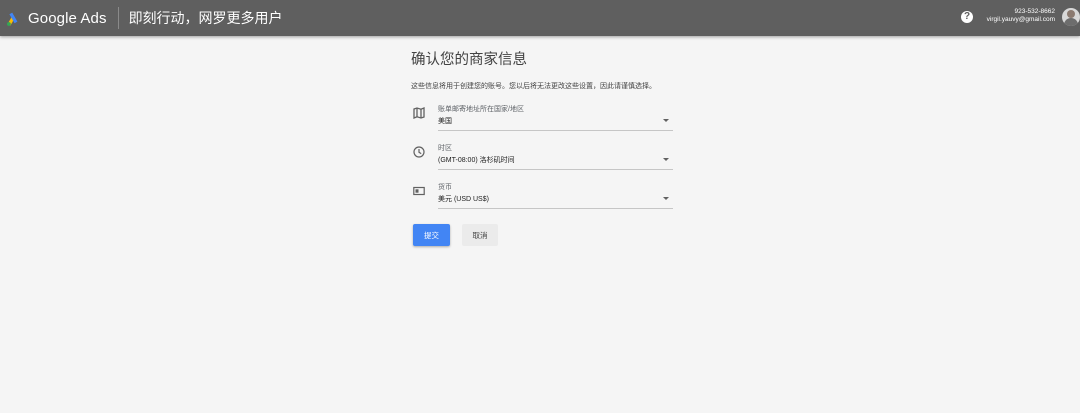  Describe the element at coordinates (1034, 11) in the screenshot. I see `account-phone: 923-532-8662` at that location.